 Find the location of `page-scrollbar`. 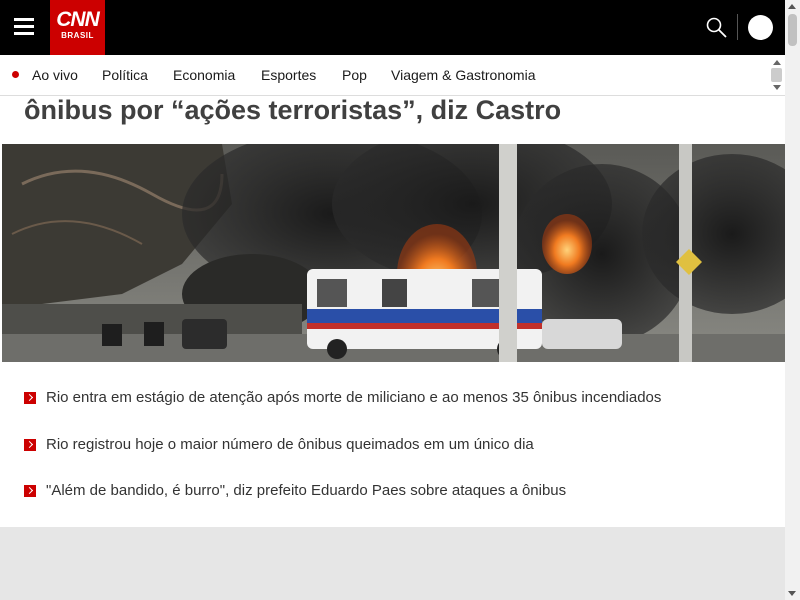

page-scrollbar is located at coordinates (792, 300).